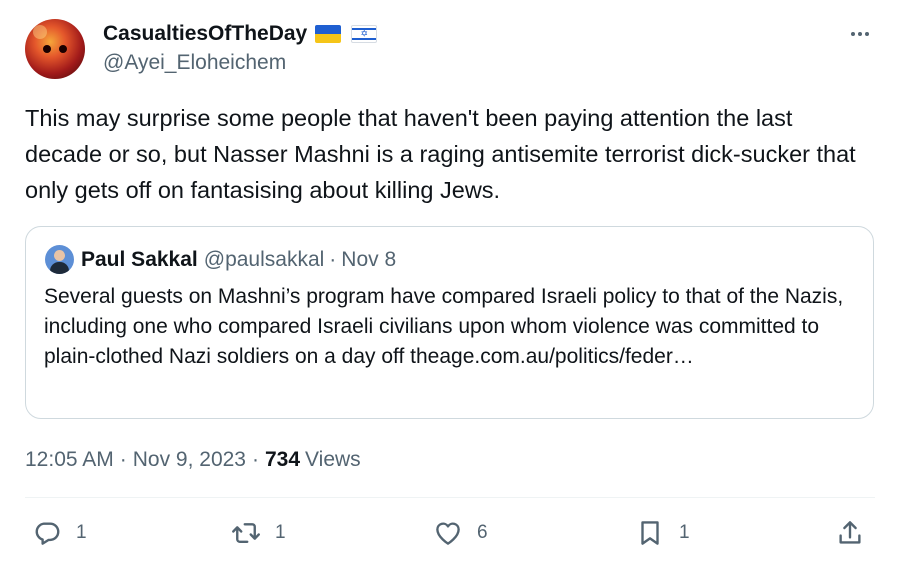 Image resolution: width=898 pixels, height=568 pixels. I want to click on share-icon, so click(850, 532).